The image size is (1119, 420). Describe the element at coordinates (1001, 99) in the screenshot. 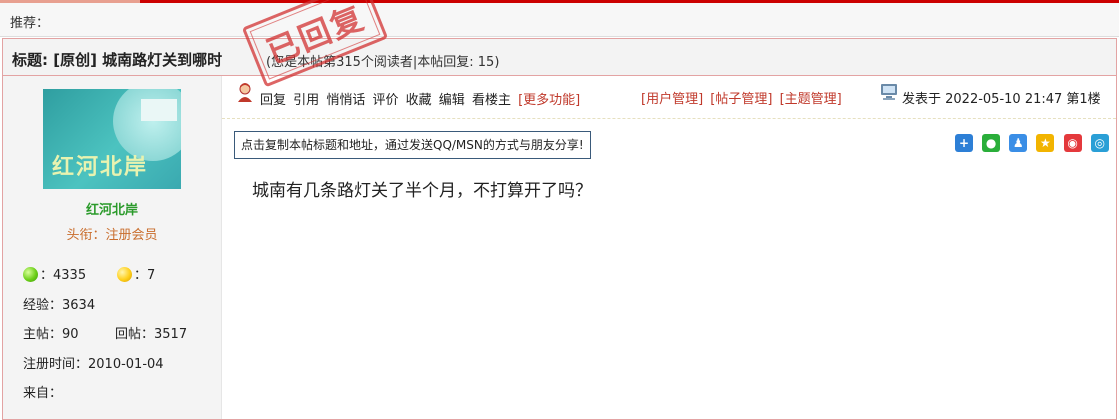

I see `posted-time: 发表于 2022-05-10 21:47 第1楼` at that location.